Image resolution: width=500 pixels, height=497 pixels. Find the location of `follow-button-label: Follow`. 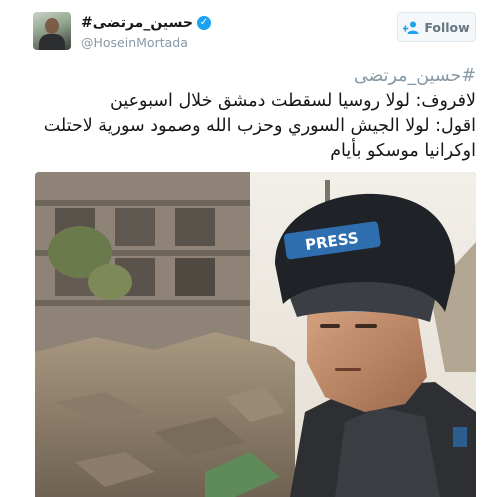

follow-button-label: Follow is located at coordinates (447, 27).